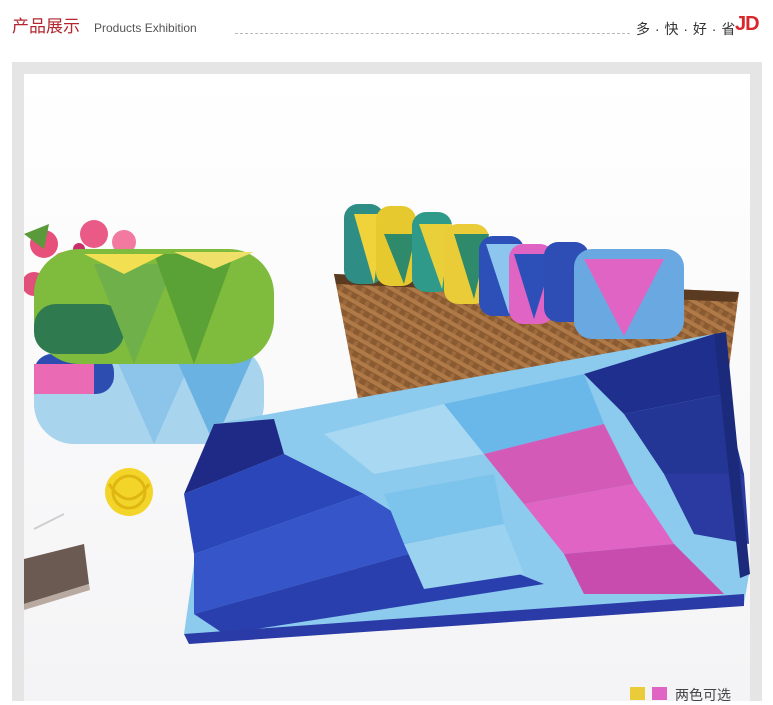  Describe the element at coordinates (129, 492) in the screenshot. I see `yellow-ball` at that location.